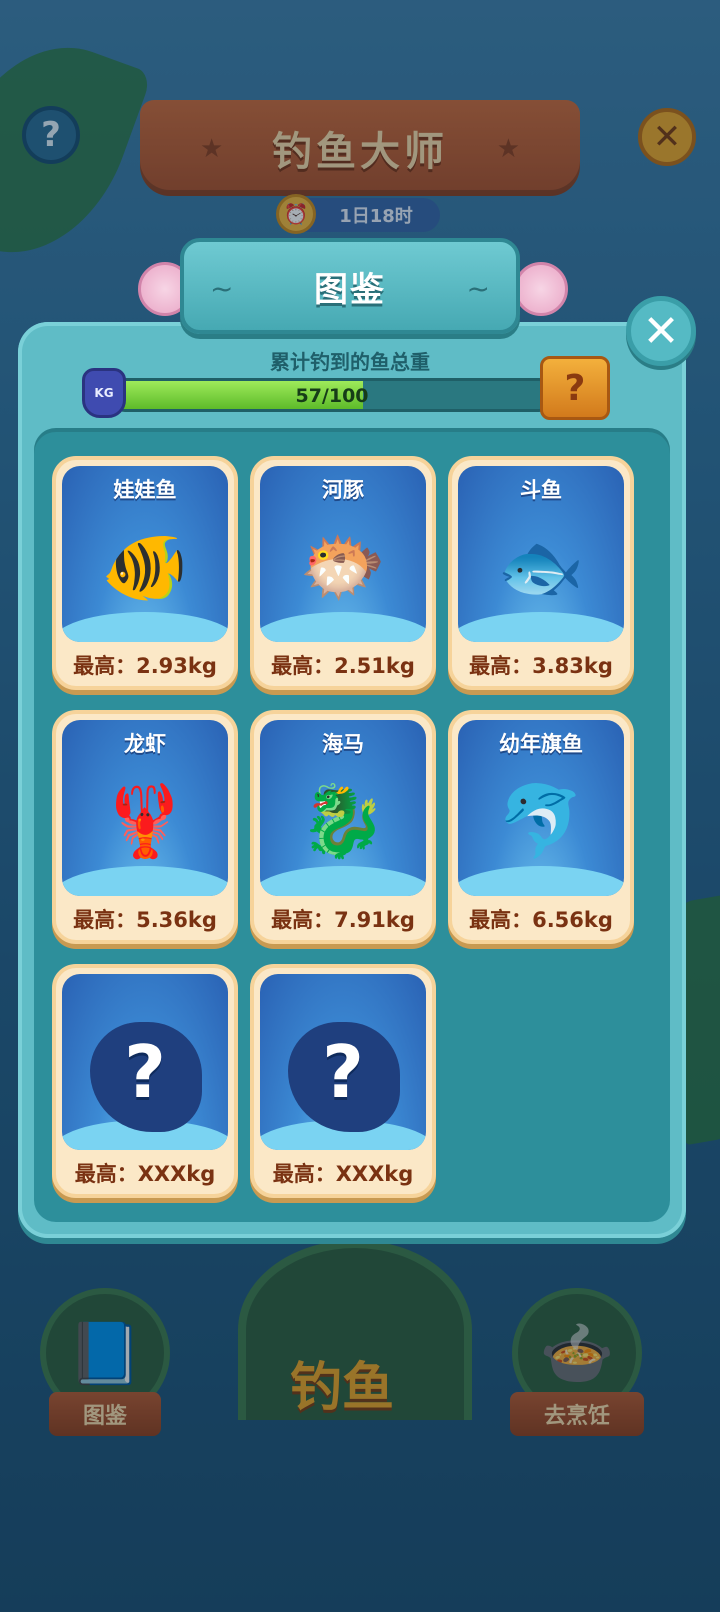 The image size is (720, 1612). What do you see at coordinates (343, 744) in the screenshot?
I see `fish-name: 海马` at bounding box center [343, 744].